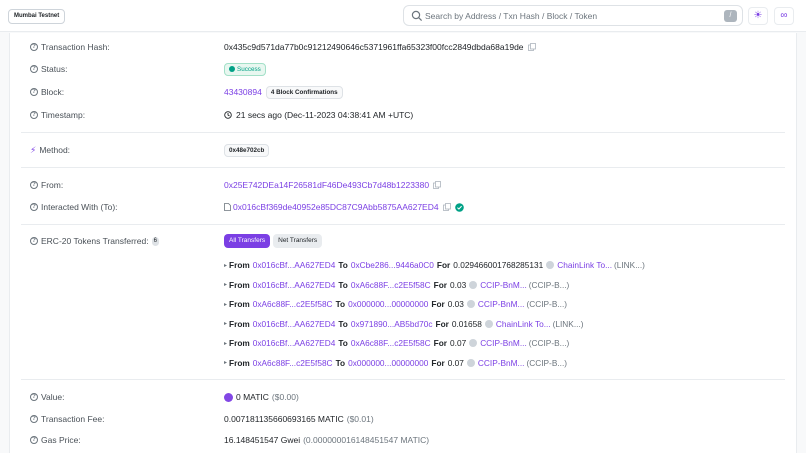 The image size is (806, 453). Describe the element at coordinates (245, 69) in the screenshot. I see `status-badge: Success` at that location.